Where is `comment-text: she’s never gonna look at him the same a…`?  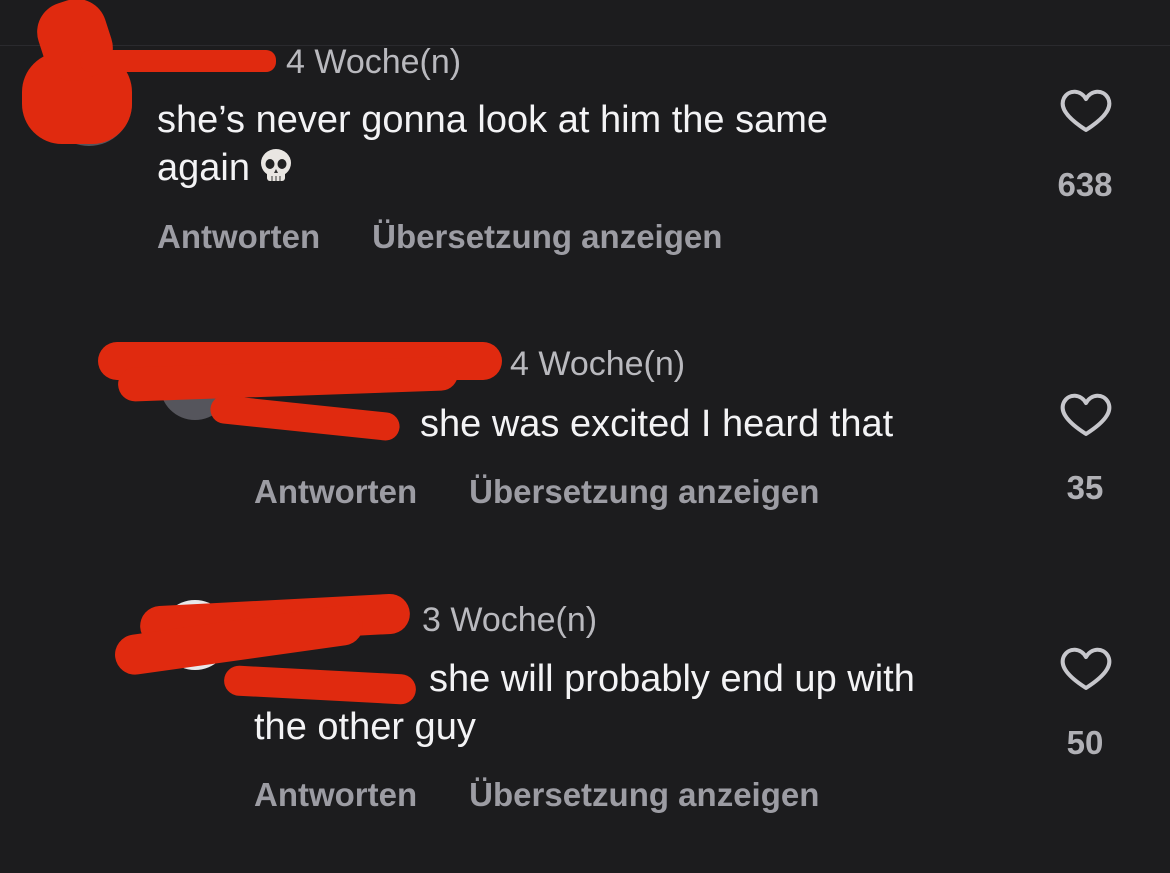 comment-text: she’s never gonna look at him the same a… is located at coordinates (597, 144).